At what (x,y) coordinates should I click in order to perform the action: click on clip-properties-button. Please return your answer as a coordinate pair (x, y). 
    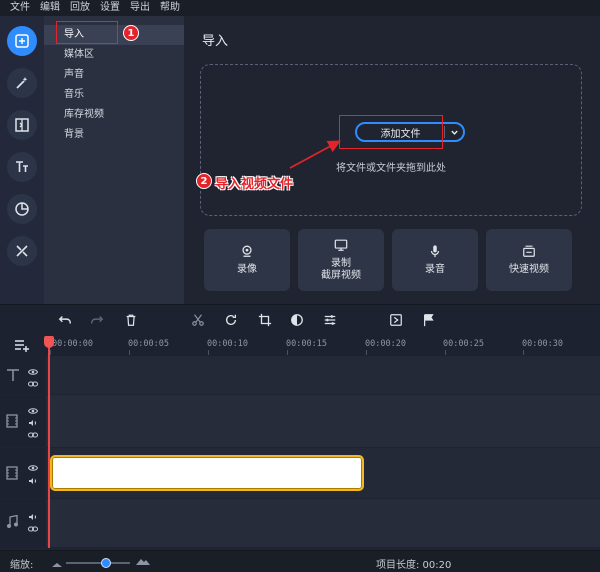
    Looking at the image, I should click on (330, 320).